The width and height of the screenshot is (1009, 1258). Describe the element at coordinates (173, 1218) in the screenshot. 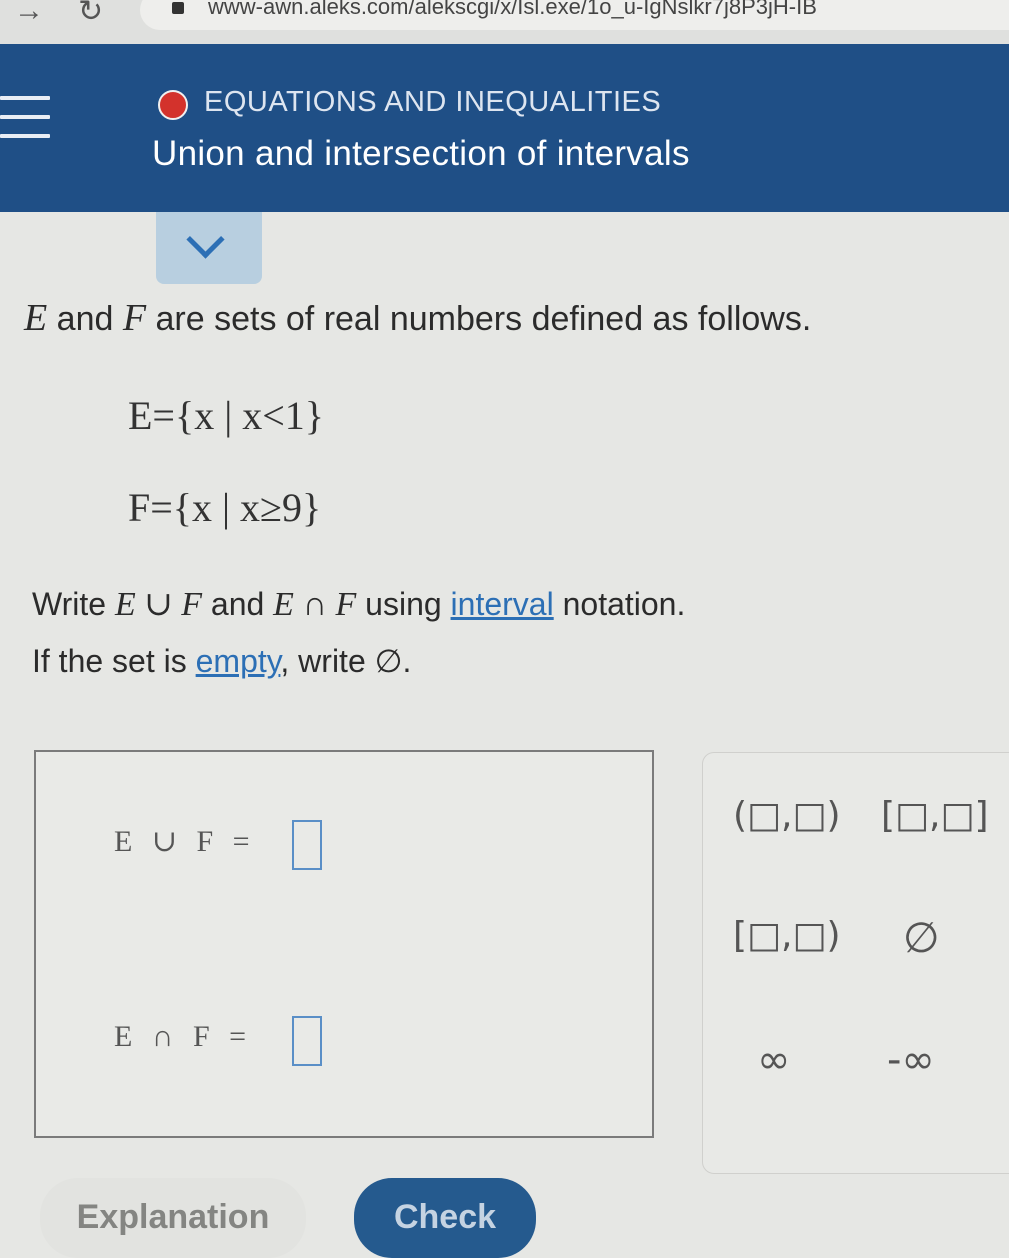

I see `explanation-button: Explanation` at that location.